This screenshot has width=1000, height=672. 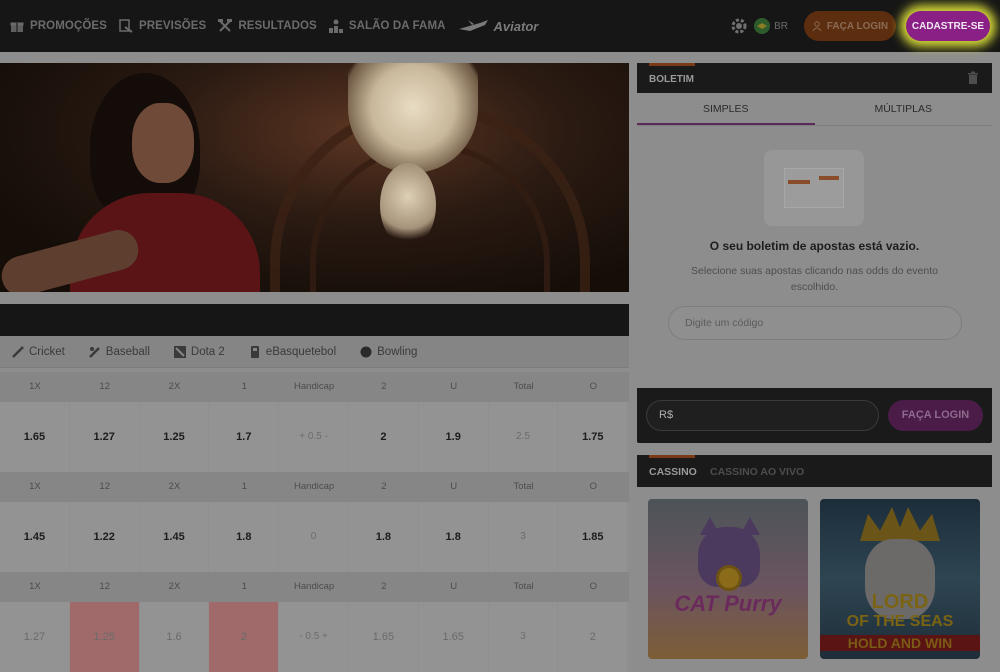 I want to click on odds-cell: 1.7, so click(x=244, y=437).